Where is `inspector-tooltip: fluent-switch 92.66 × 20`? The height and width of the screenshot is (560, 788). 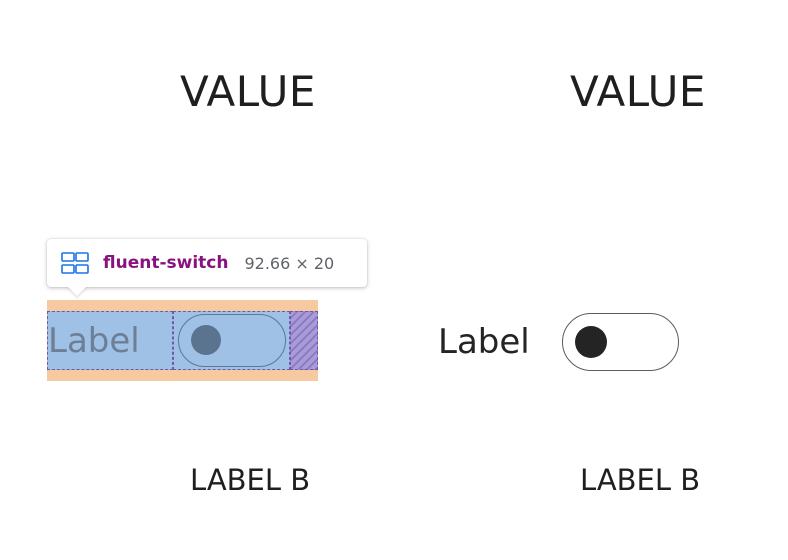
inspector-tooltip: fluent-switch 92.66 × 20 is located at coordinates (207, 263).